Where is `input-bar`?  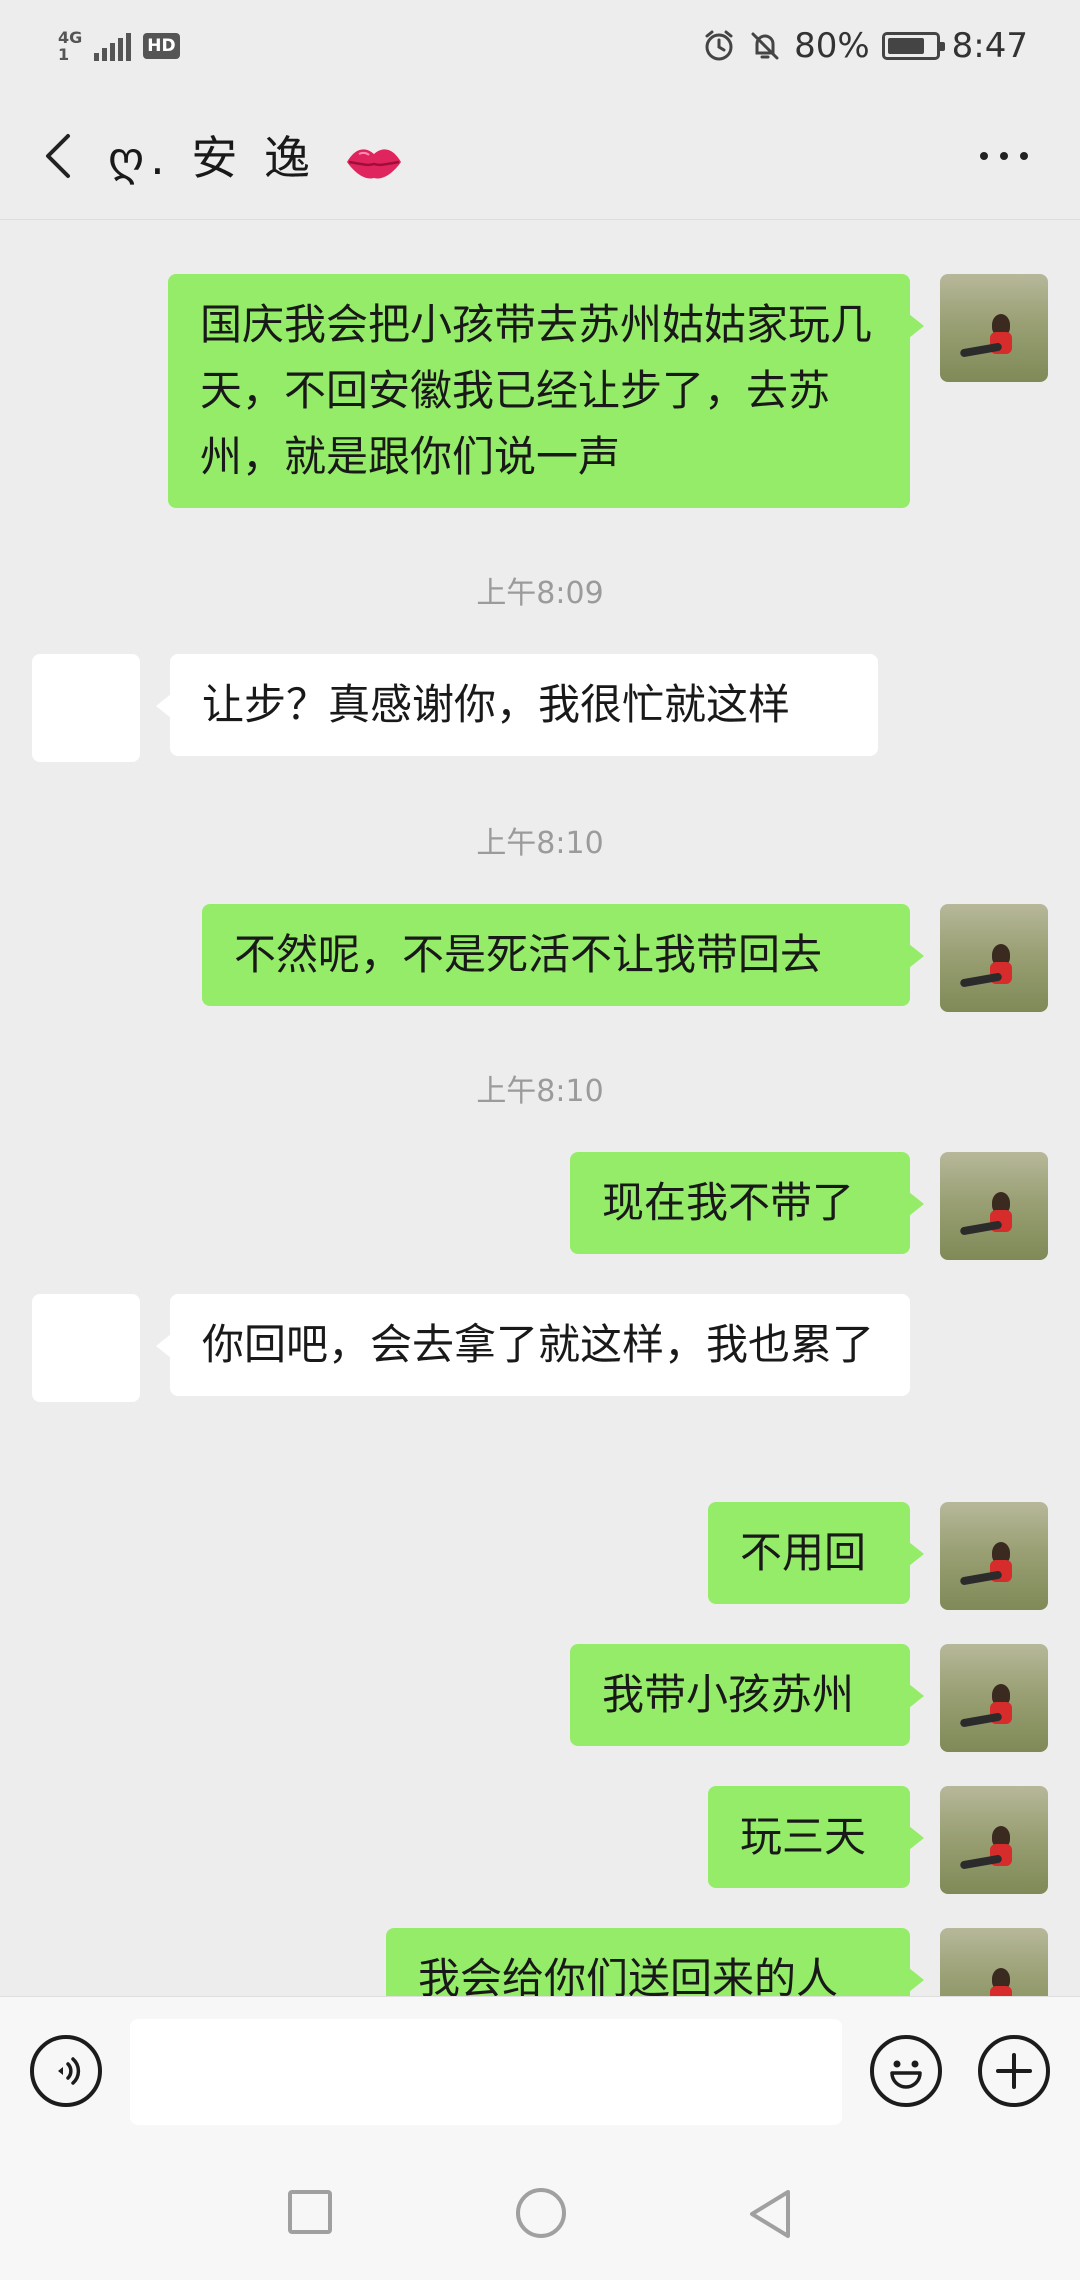
input-bar is located at coordinates (540, 2071).